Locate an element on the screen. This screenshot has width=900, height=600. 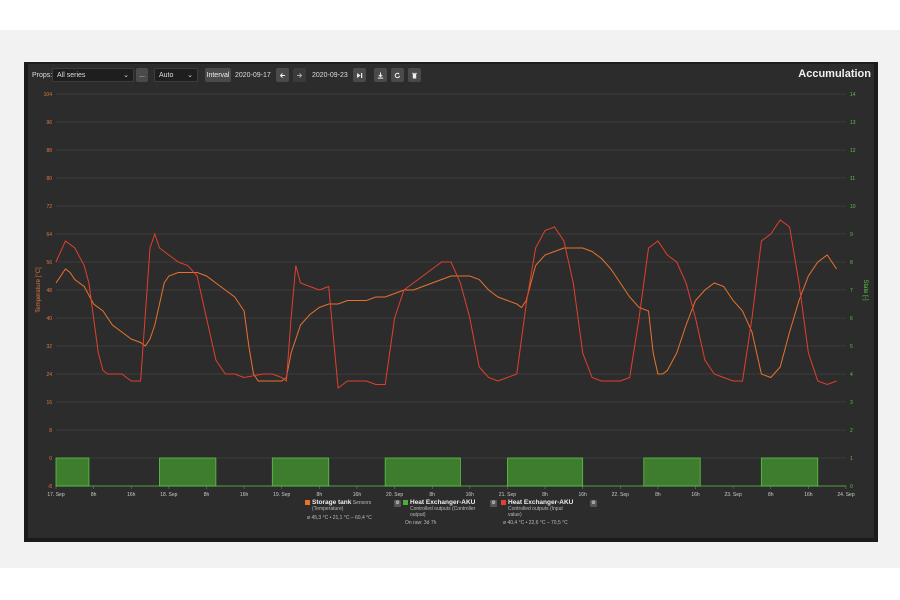
y2-tick-label: 6 is located at coordinates (851, 319).